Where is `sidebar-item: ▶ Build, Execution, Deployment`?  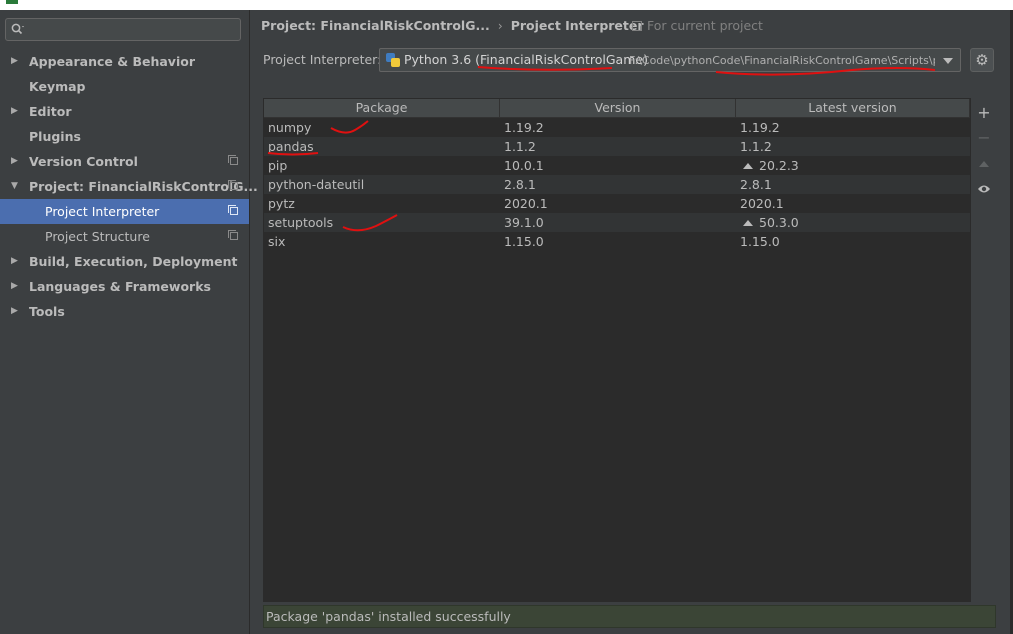
sidebar-item: ▶ Build, Execution, Deployment is located at coordinates (124, 261).